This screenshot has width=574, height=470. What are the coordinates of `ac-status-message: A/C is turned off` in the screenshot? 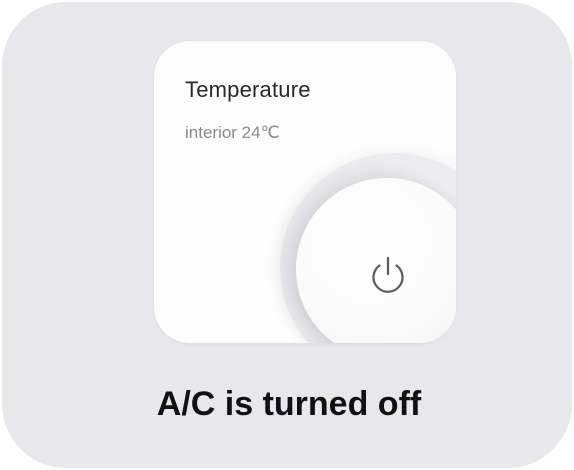 It's located at (289, 404).